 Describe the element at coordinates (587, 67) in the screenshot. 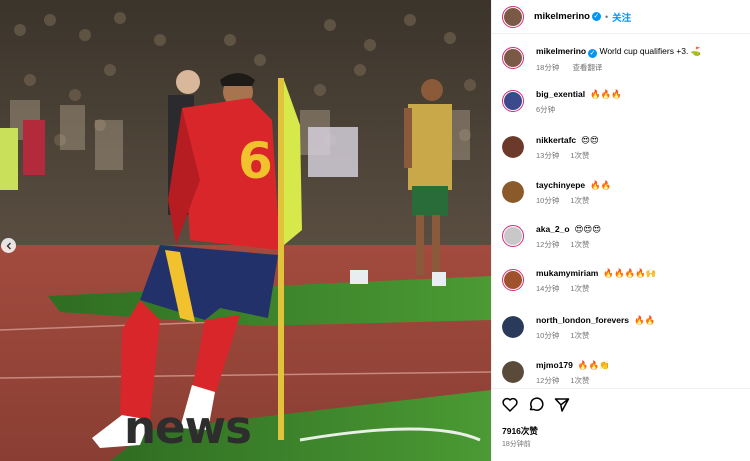

I see `translate-link: 查看翻译` at that location.